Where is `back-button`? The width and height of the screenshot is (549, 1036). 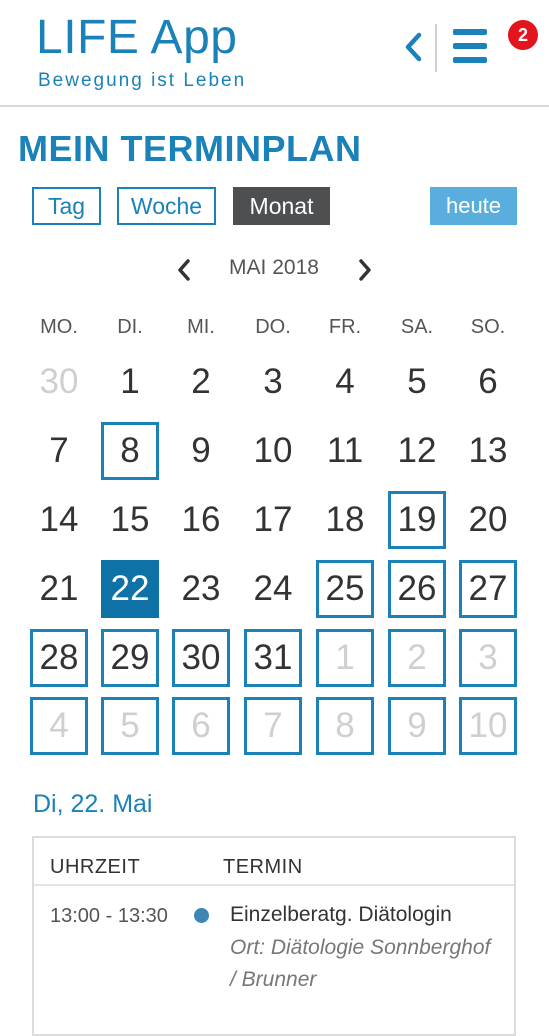 back-button is located at coordinates (413, 47).